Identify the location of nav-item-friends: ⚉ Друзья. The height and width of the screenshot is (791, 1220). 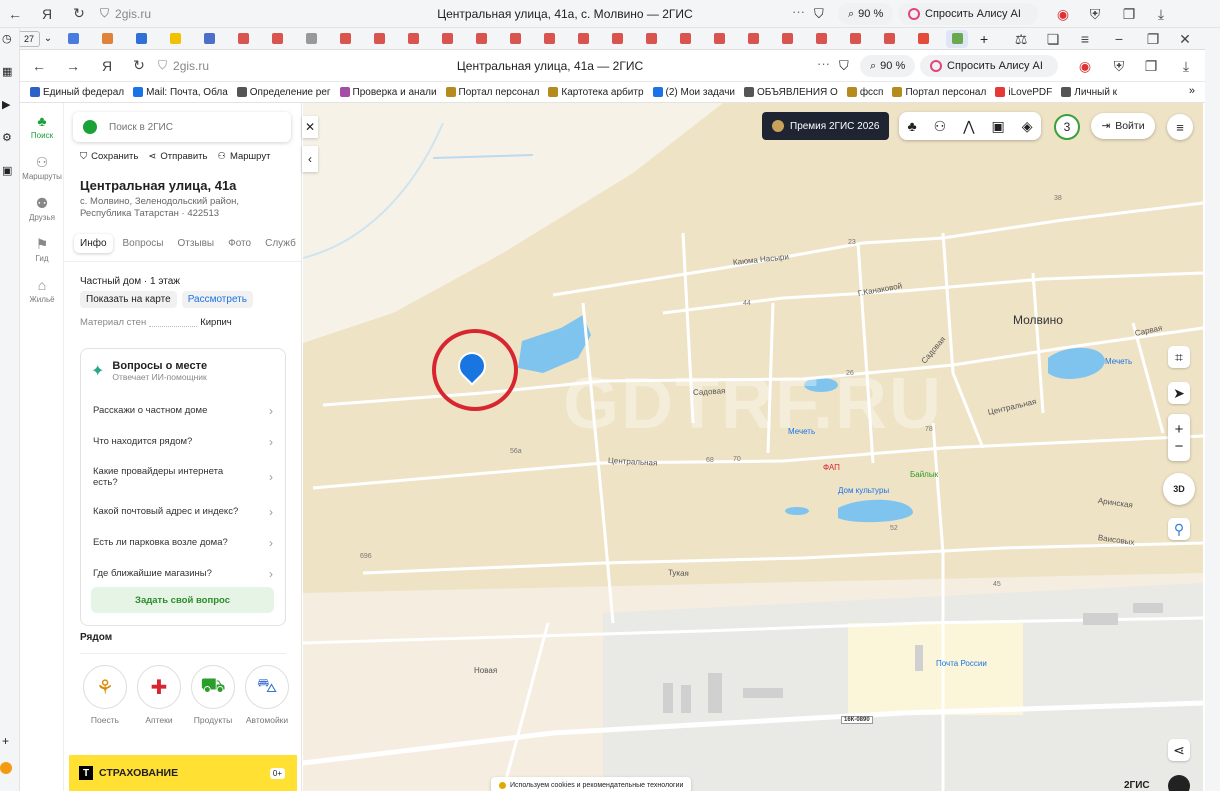
(42, 209).